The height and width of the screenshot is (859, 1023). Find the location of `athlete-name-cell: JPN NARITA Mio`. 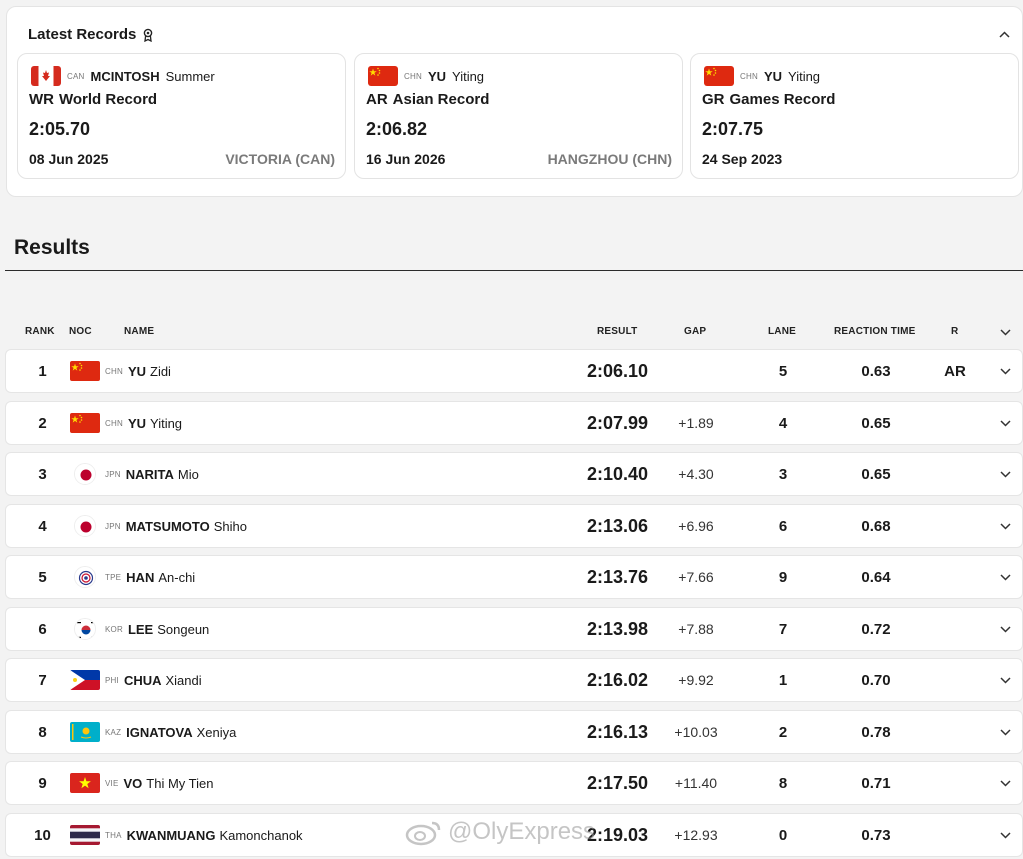

athlete-name-cell: JPN NARITA Mio is located at coordinates (152, 474).